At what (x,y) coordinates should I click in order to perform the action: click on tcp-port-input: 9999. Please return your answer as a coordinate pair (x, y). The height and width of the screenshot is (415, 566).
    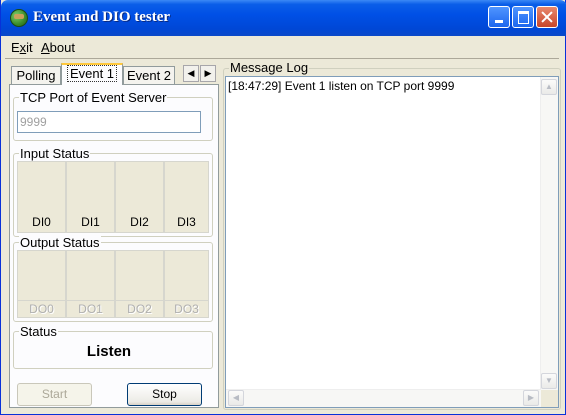
    Looking at the image, I should click on (109, 122).